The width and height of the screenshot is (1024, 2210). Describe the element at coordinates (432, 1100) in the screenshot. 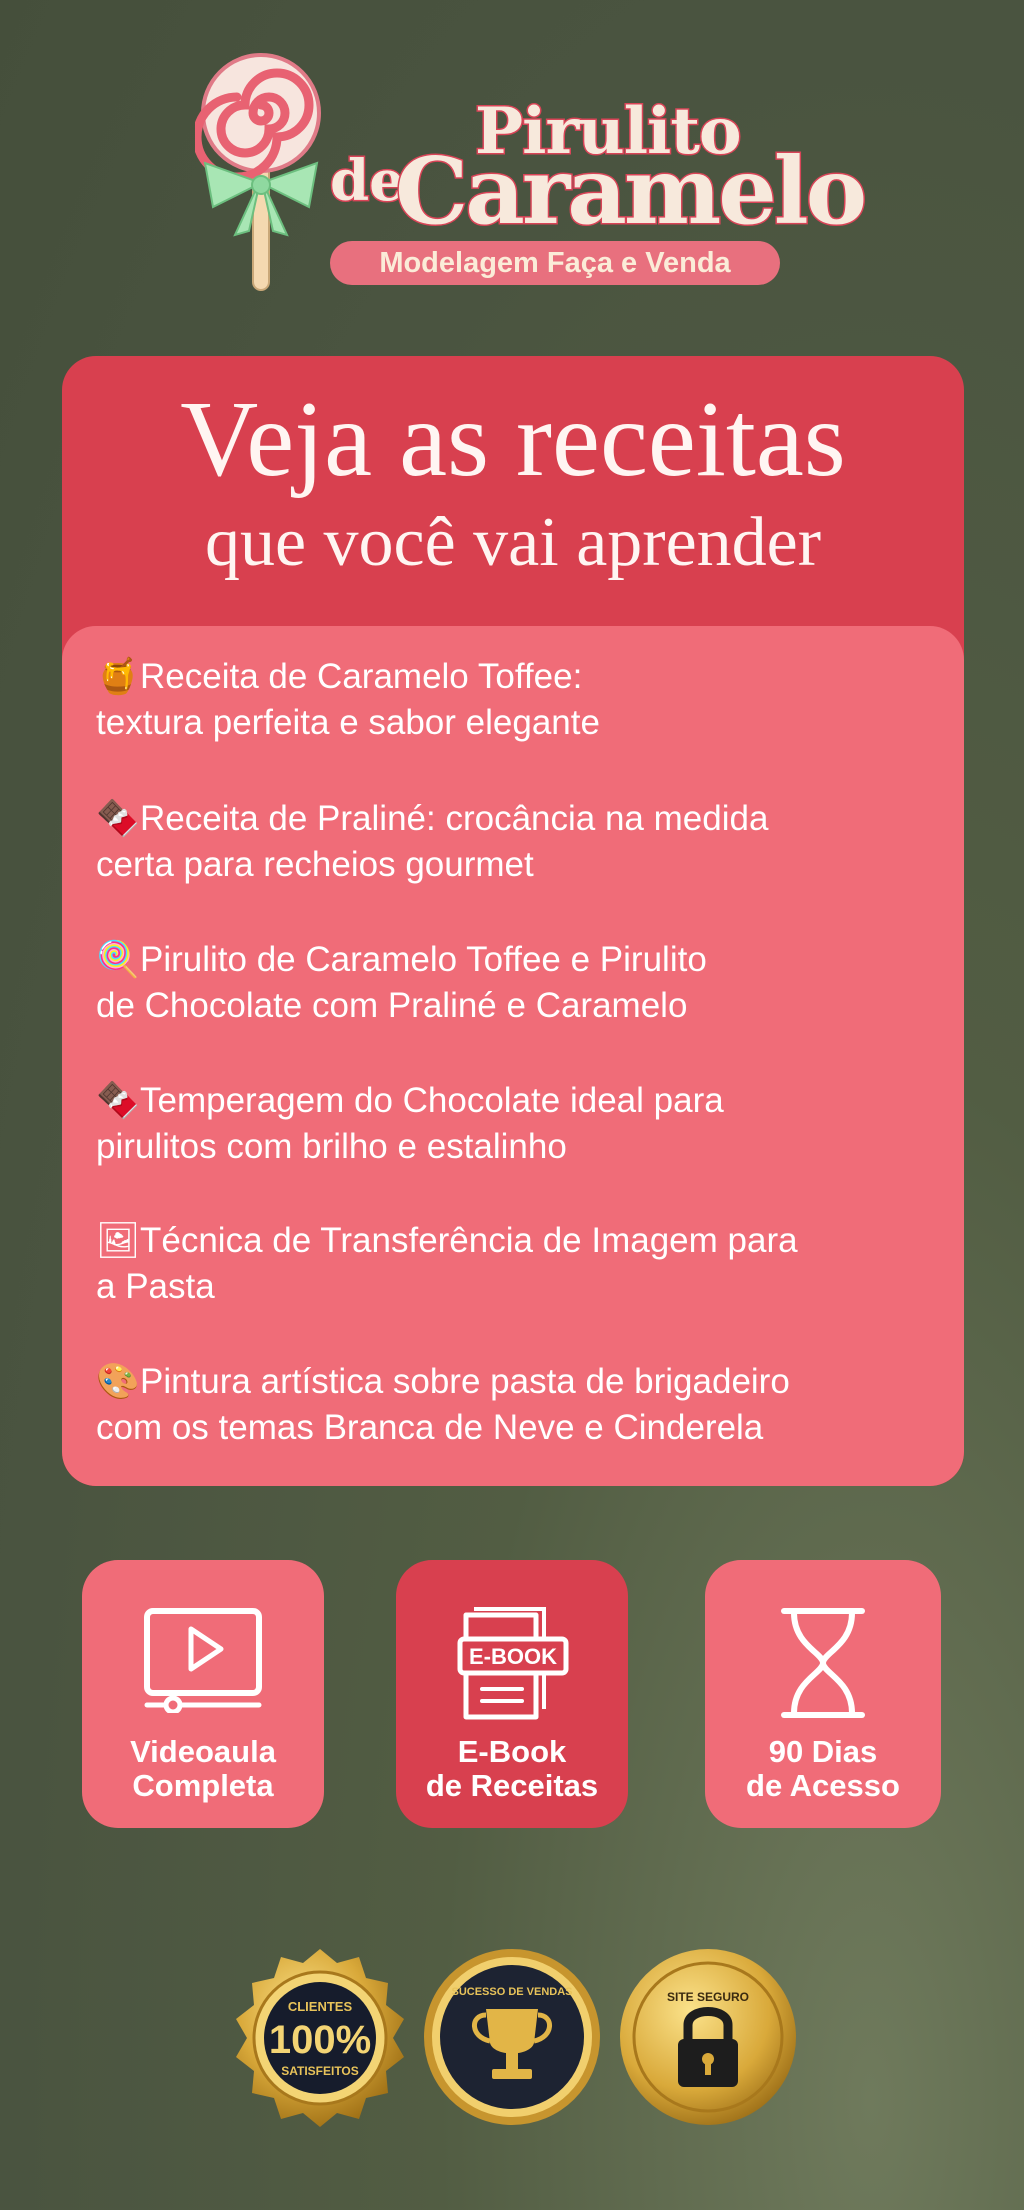

I see `recipe-item-line1: Temperagem do Chocolate ideal para` at that location.